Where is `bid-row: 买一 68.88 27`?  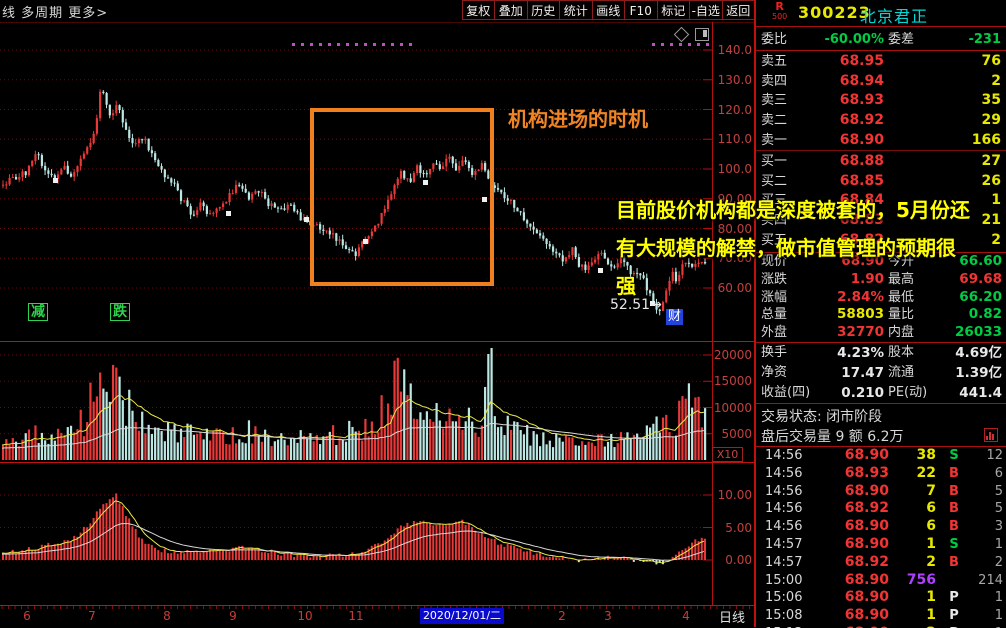
bid-row: 买一 68.88 27 is located at coordinates (881, 162).